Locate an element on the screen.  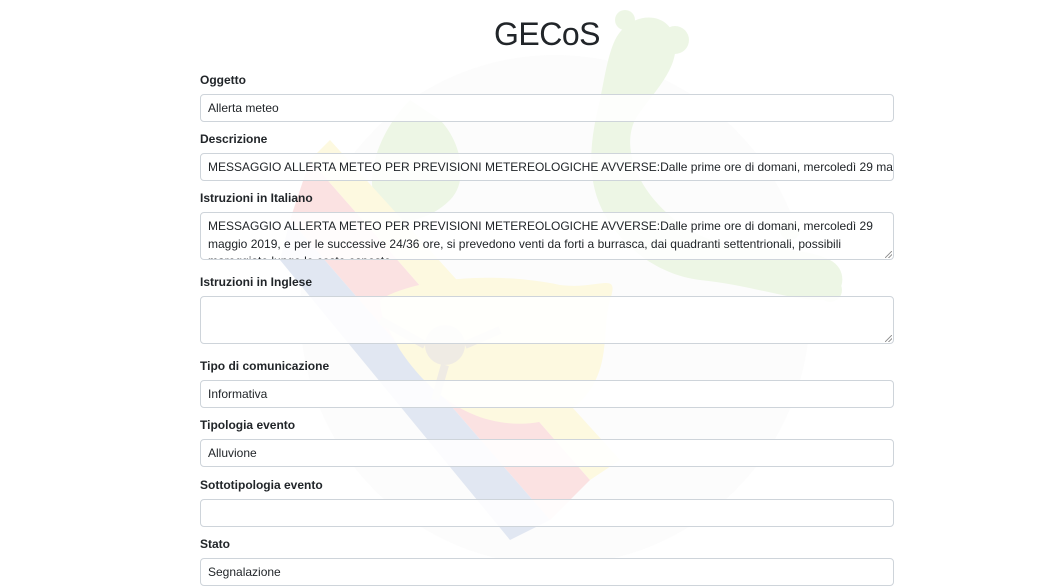
page-title: GECoS is located at coordinates (547, 34).